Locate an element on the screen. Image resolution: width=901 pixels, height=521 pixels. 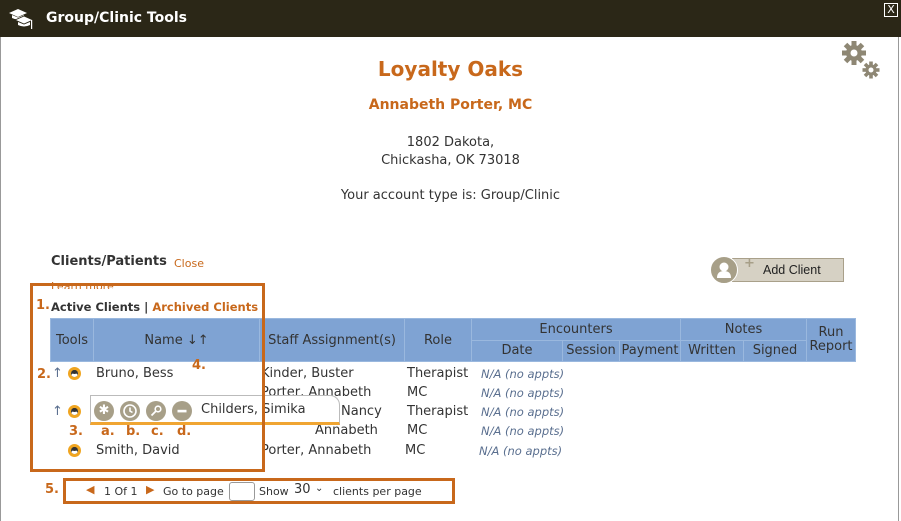
annotation-b: b. is located at coordinates (133, 431).